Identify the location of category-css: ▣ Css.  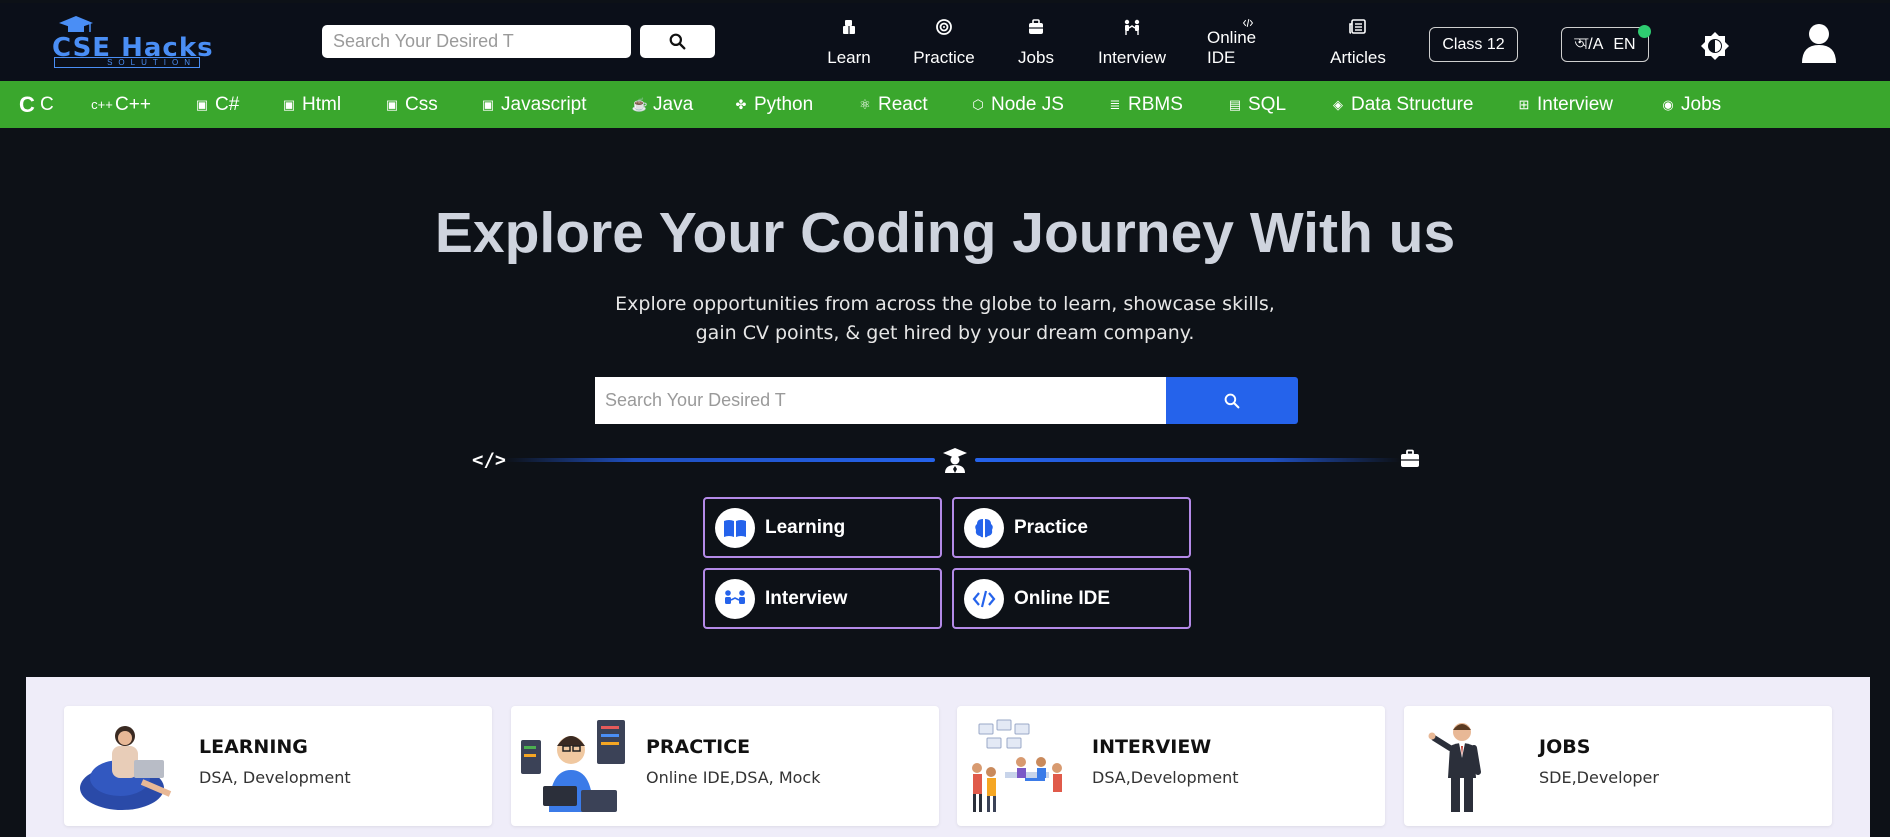
(411, 104).